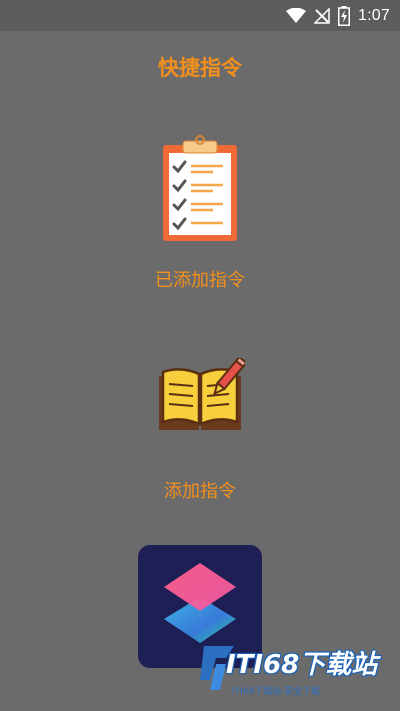 The height and width of the screenshot is (711, 400). What do you see at coordinates (202, 394) in the screenshot?
I see `open-book-pencil-icon` at bounding box center [202, 394].